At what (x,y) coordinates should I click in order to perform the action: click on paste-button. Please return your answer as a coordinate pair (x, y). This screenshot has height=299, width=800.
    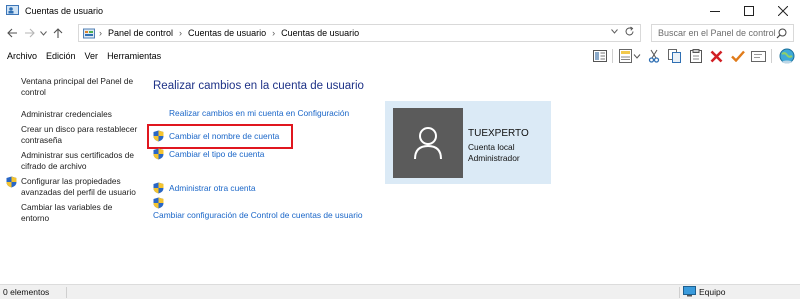
    Looking at the image, I should click on (695, 56).